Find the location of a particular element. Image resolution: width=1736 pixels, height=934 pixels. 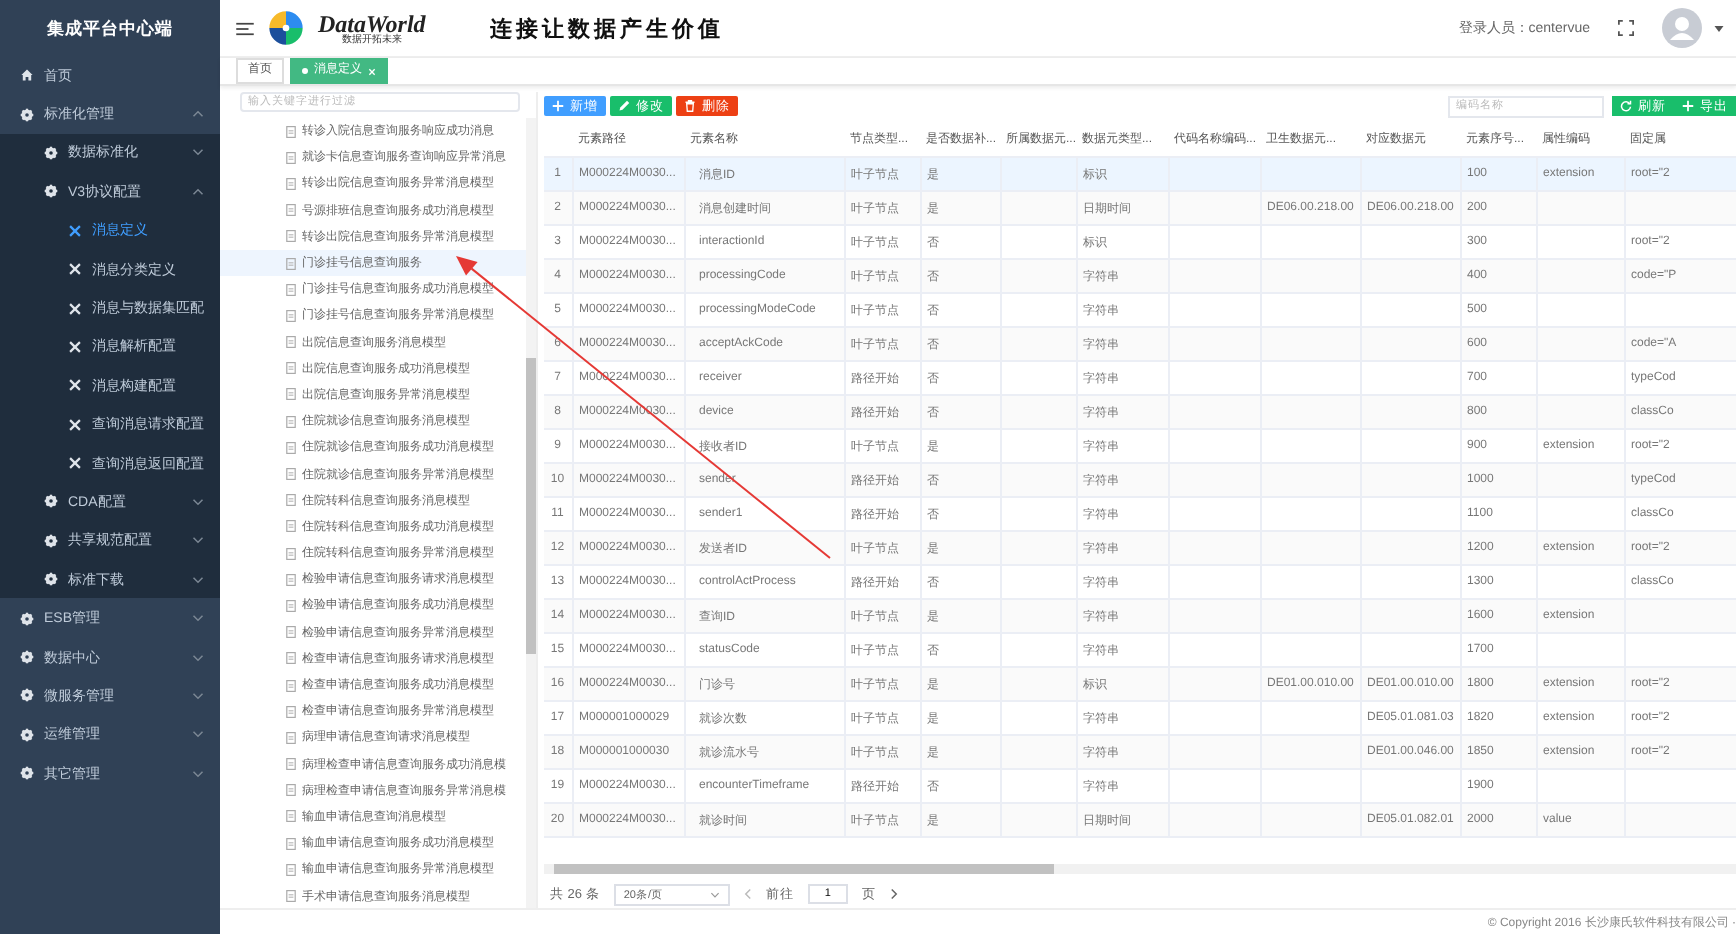

next-icon is located at coordinates (893, 894).